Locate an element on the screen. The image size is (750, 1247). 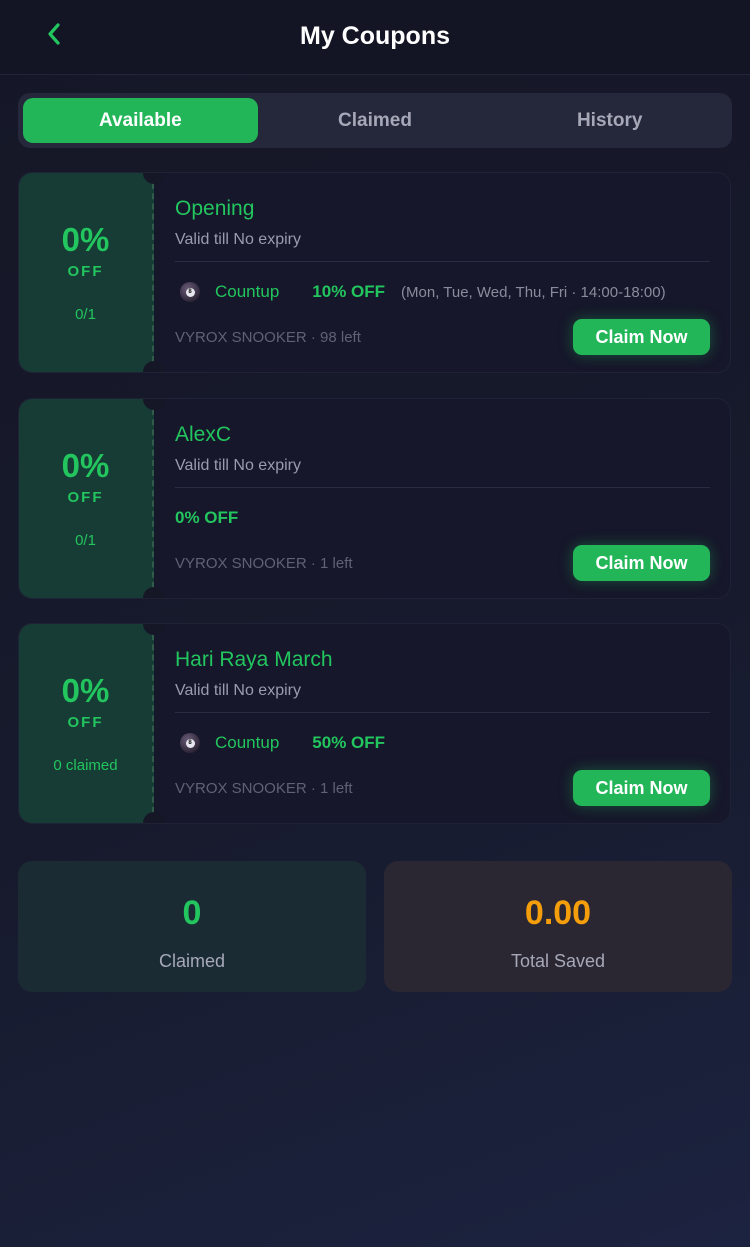
coupon-usage-count: 0 claimed is located at coordinates (85, 765).